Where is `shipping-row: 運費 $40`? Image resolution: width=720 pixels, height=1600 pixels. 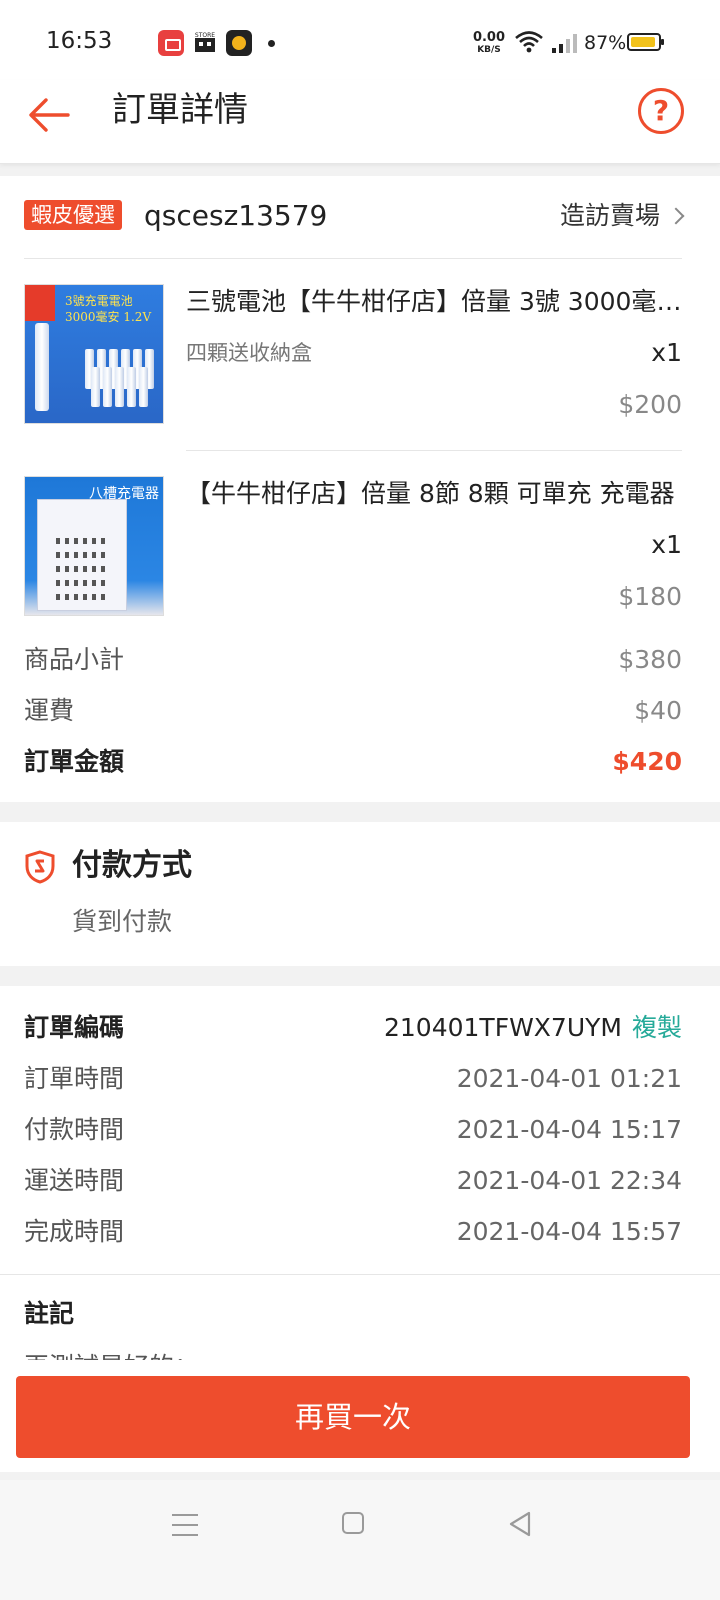
shipping-row: 運費 $40 is located at coordinates (353, 711).